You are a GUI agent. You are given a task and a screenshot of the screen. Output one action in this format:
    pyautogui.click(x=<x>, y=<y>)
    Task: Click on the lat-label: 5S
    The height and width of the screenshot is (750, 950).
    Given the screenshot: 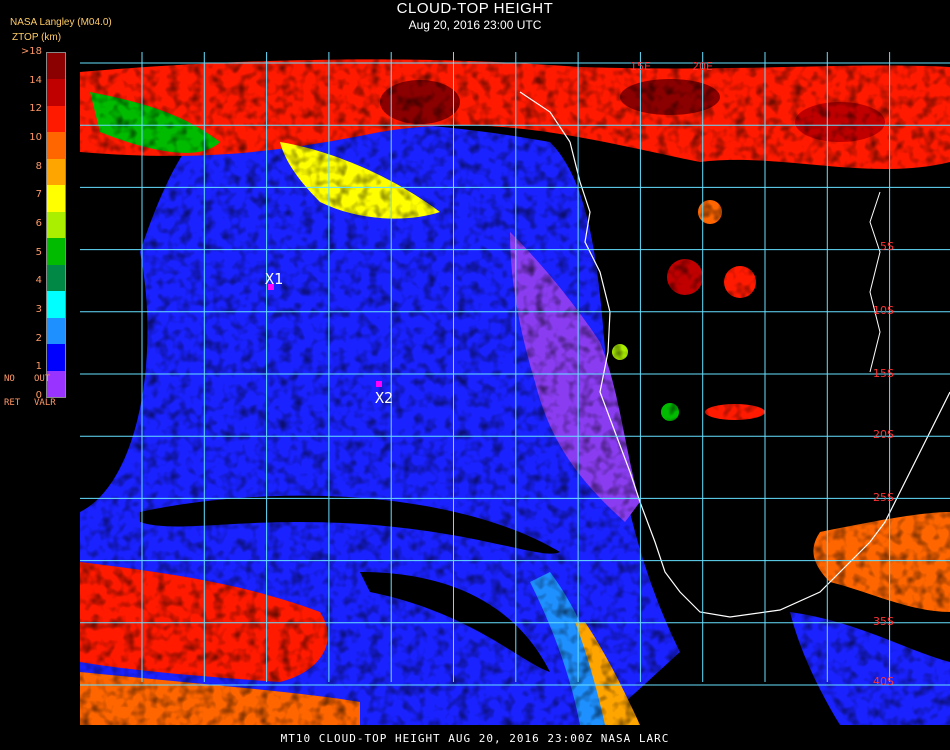 What is the action you would take?
    pyautogui.click(x=887, y=246)
    